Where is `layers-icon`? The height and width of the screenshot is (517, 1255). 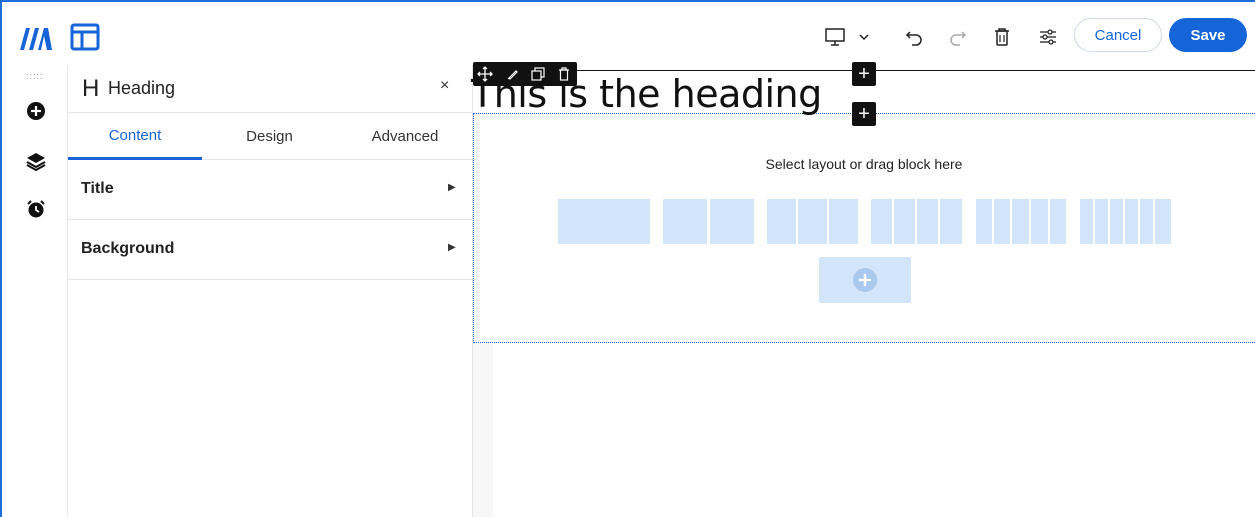
layers-icon is located at coordinates (36, 161).